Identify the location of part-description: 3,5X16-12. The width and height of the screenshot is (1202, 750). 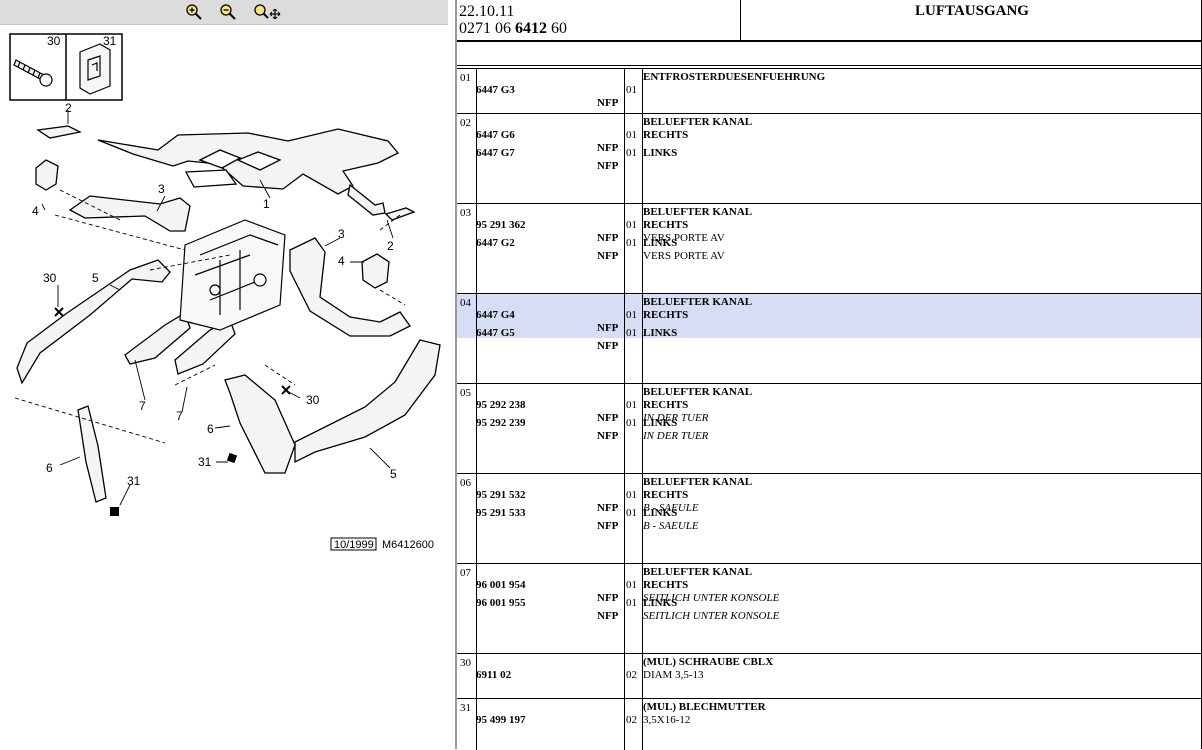
(667, 720).